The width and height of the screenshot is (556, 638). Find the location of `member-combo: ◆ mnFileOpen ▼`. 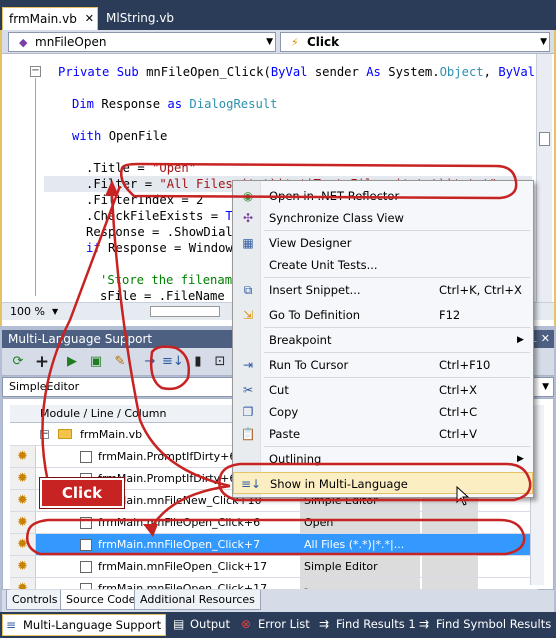

member-combo: ◆ mnFileOpen ▼ is located at coordinates (142, 42).